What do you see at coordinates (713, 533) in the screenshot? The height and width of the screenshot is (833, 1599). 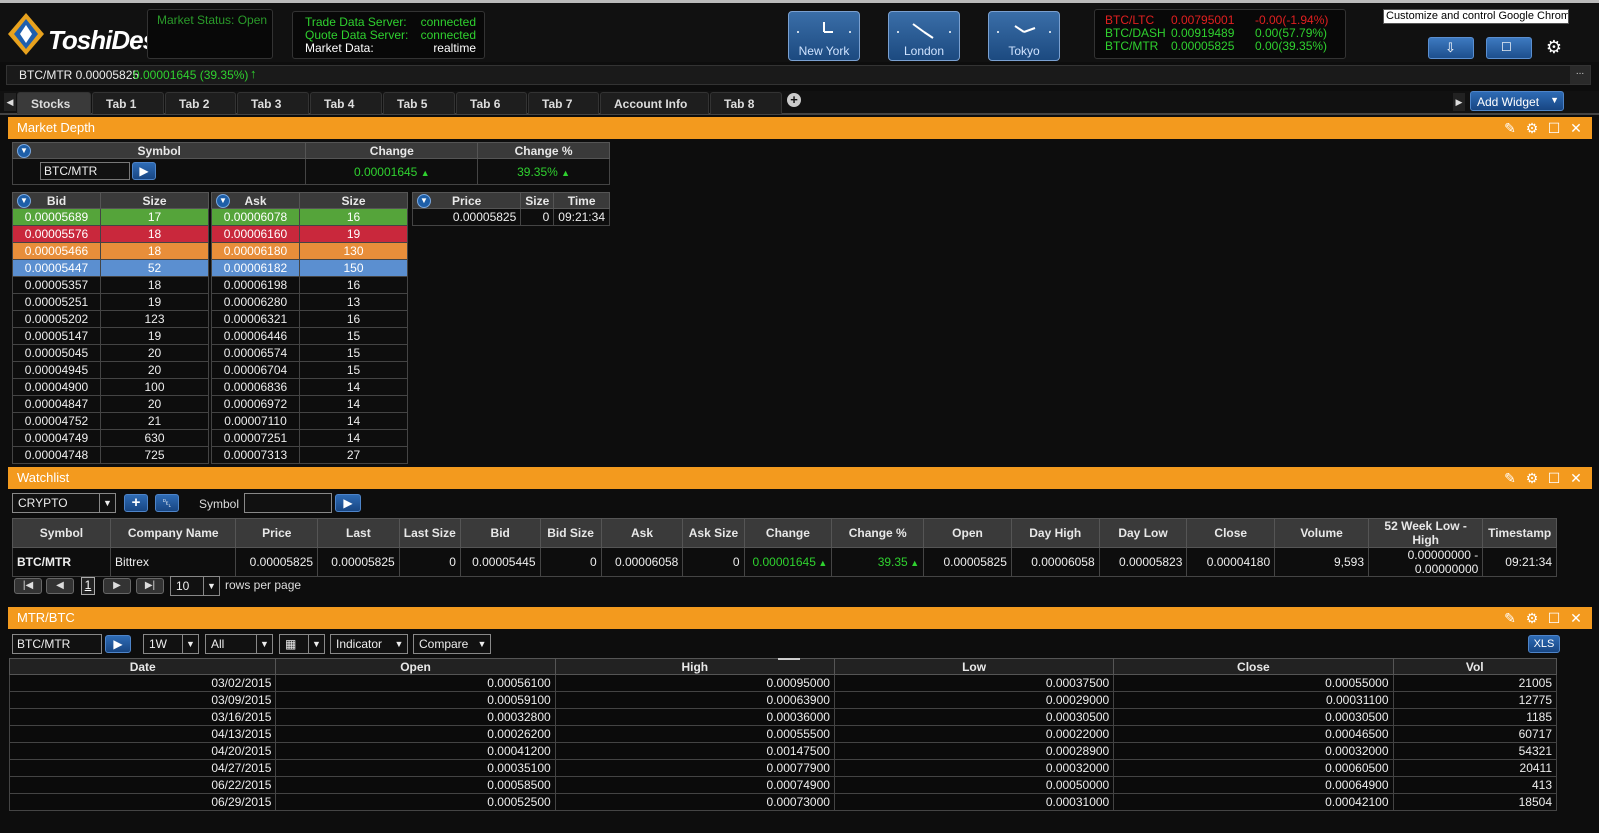 I see `column-header: Ask Size` at bounding box center [713, 533].